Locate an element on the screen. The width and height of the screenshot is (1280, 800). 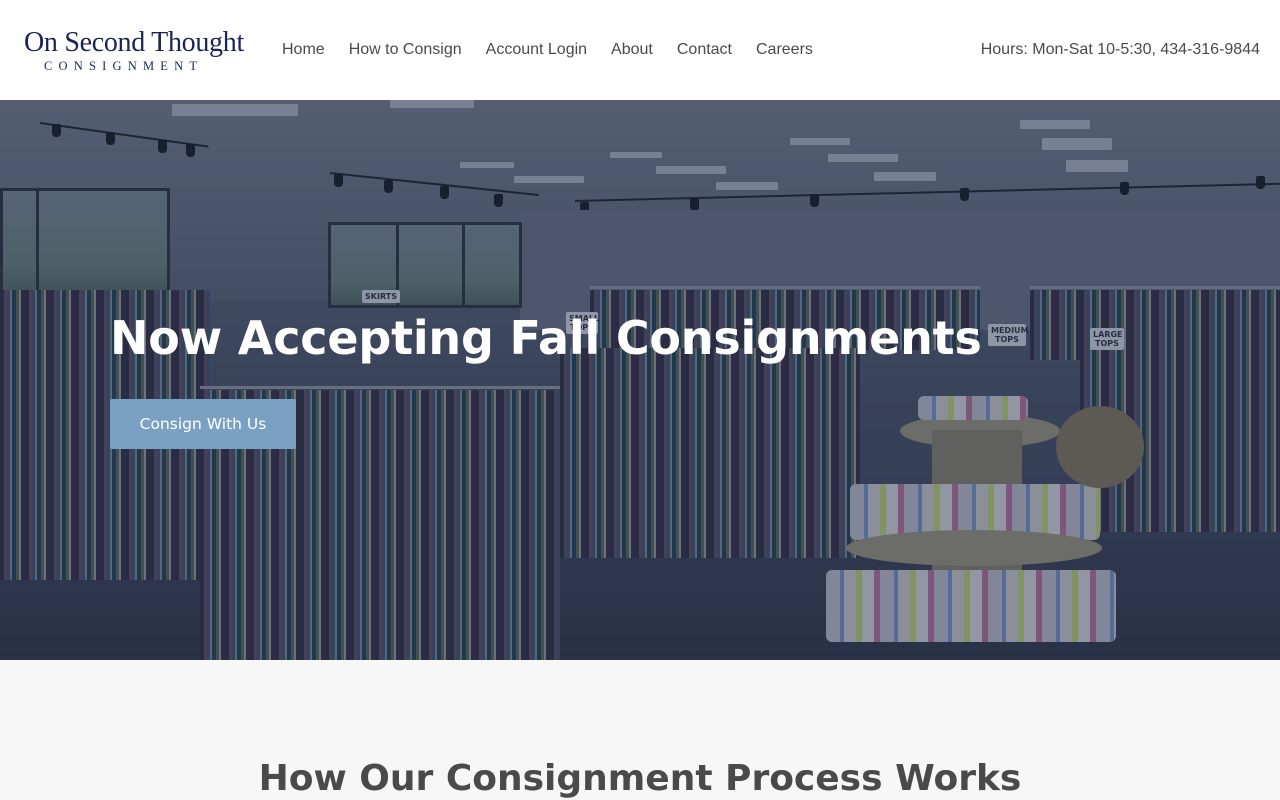
store-hours: Hours: Mon-Sat 10-5:30, 434-316-9844 is located at coordinates (1120, 49).